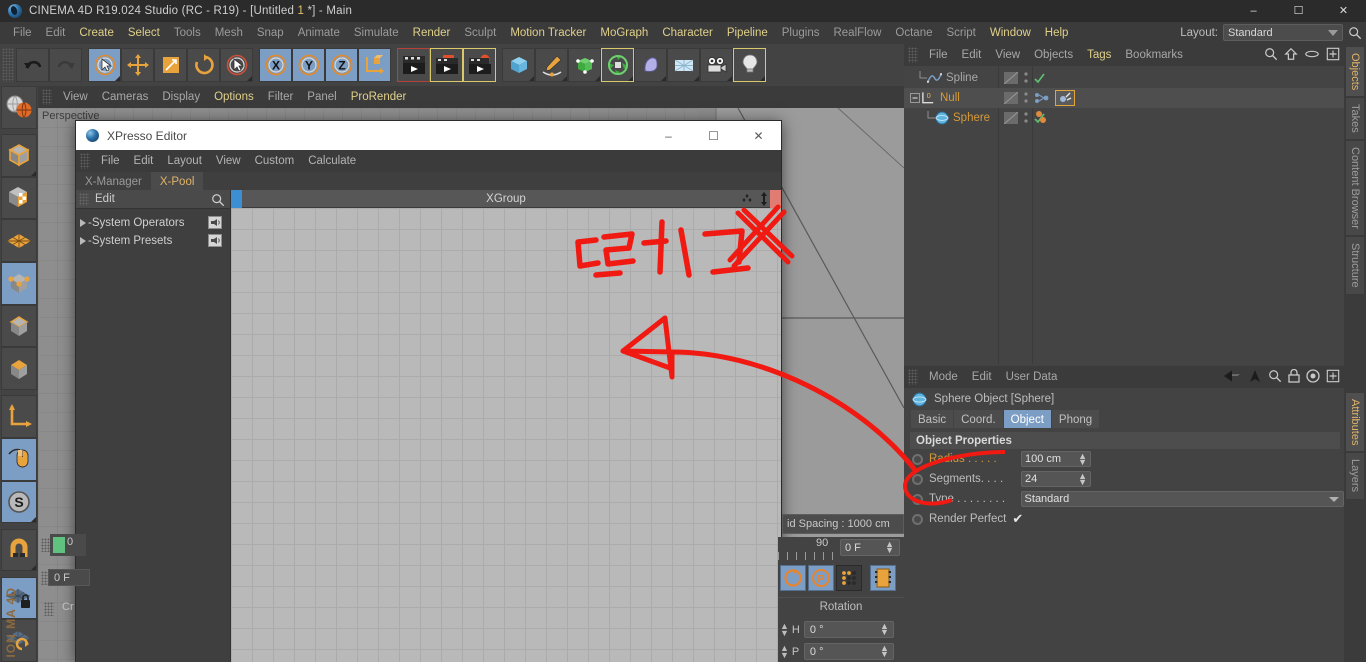 This screenshot has height=662, width=1366. I want to click on coordinate-h-input: 0 ° ▲ ▼, so click(848, 629).